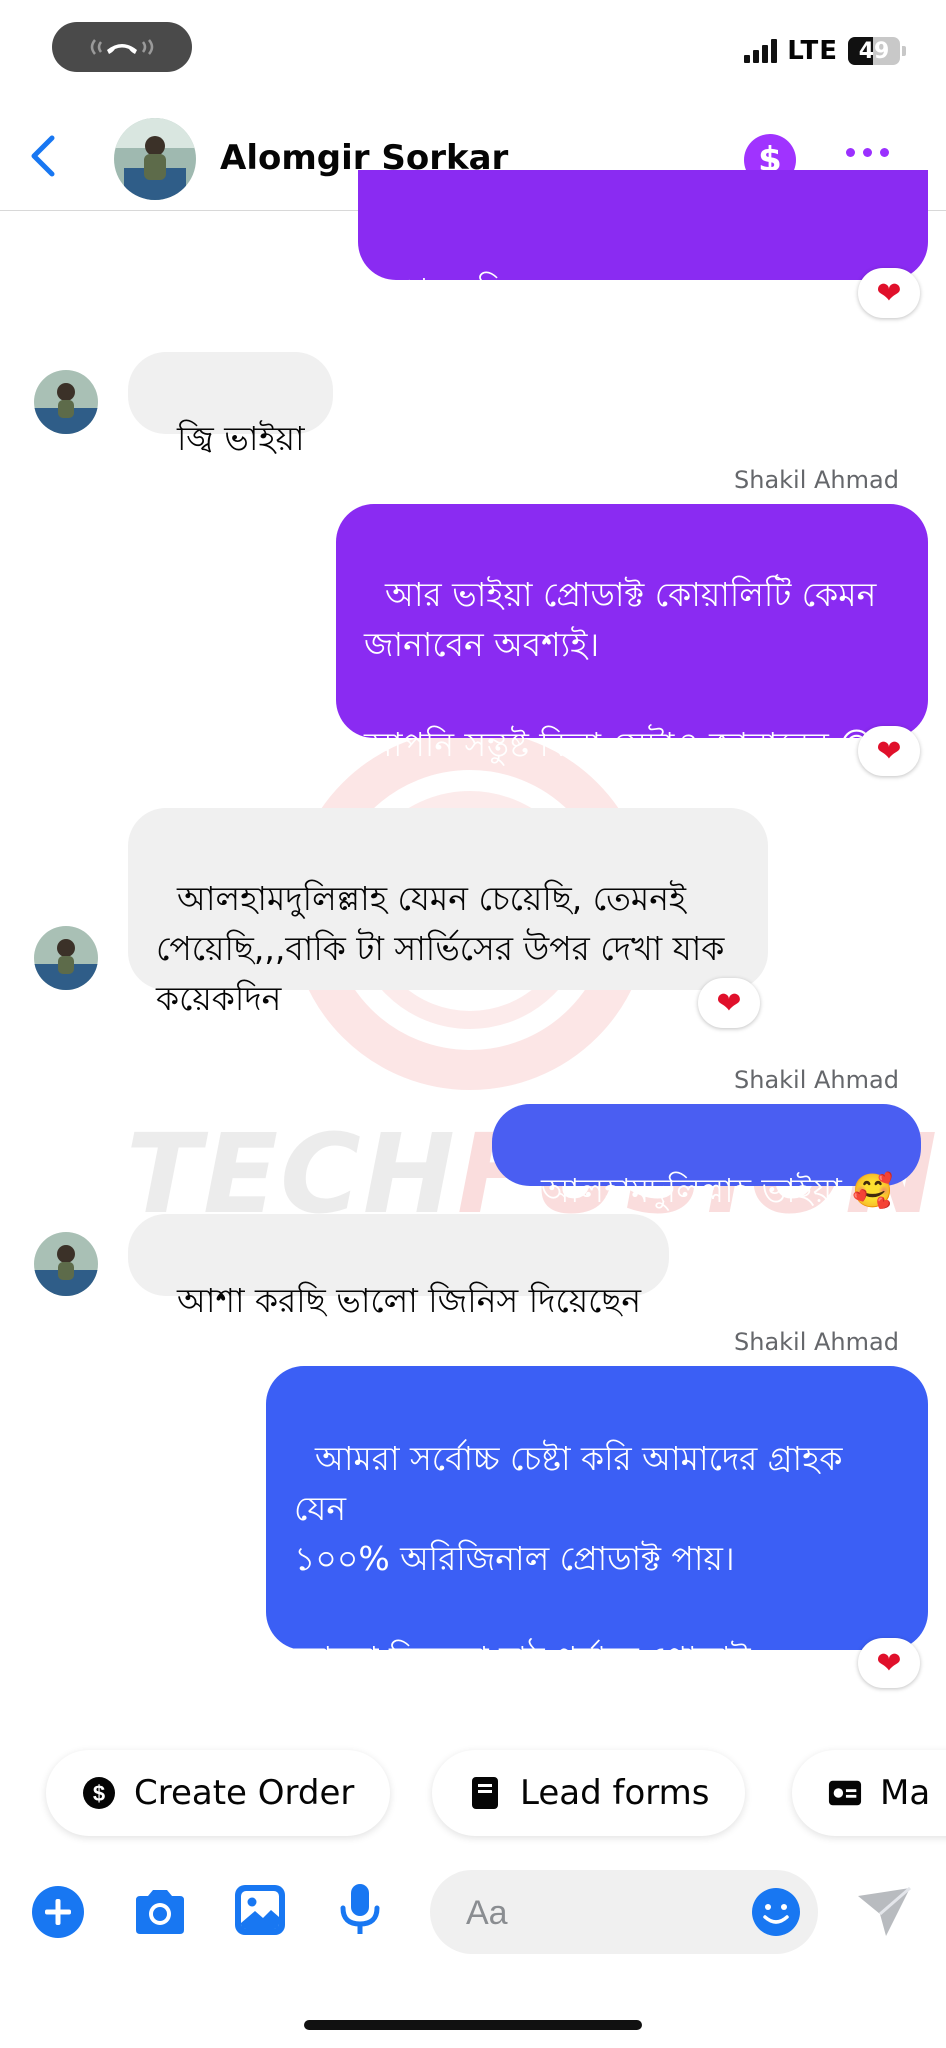 Image resolution: width=946 pixels, height=2048 pixels. I want to click on active-call-pill, so click(122, 47).